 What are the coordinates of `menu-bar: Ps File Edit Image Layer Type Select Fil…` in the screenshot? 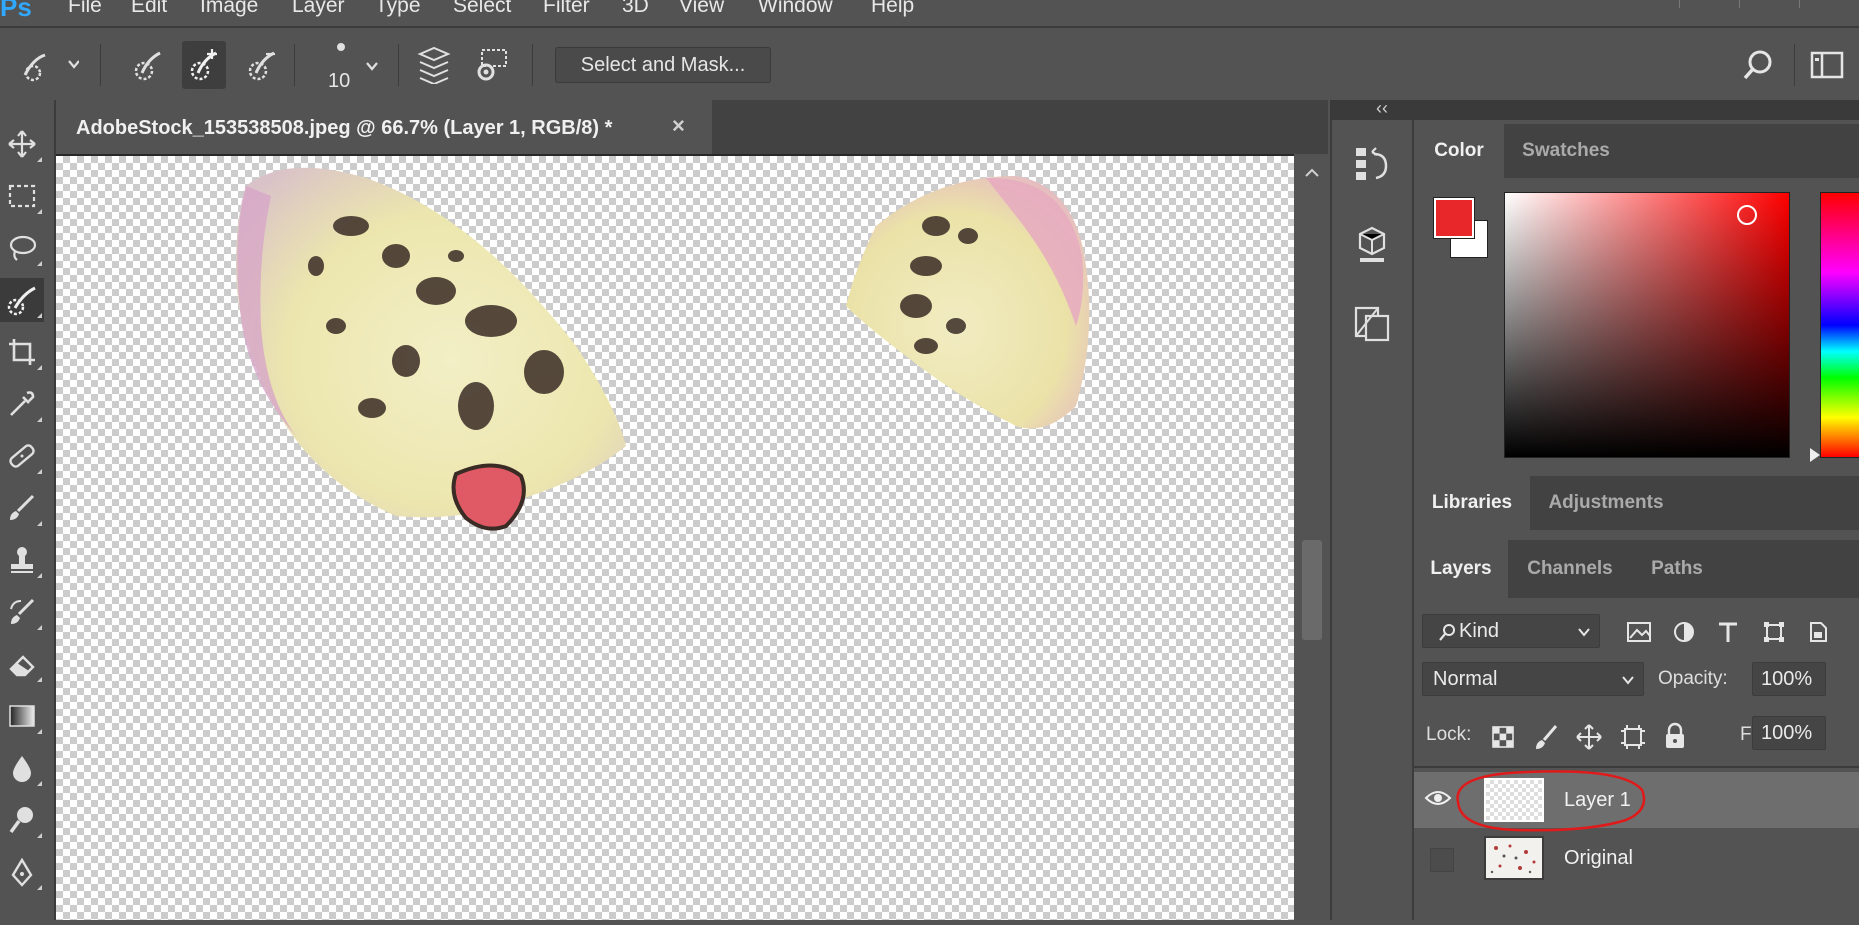 It's located at (929, 13).